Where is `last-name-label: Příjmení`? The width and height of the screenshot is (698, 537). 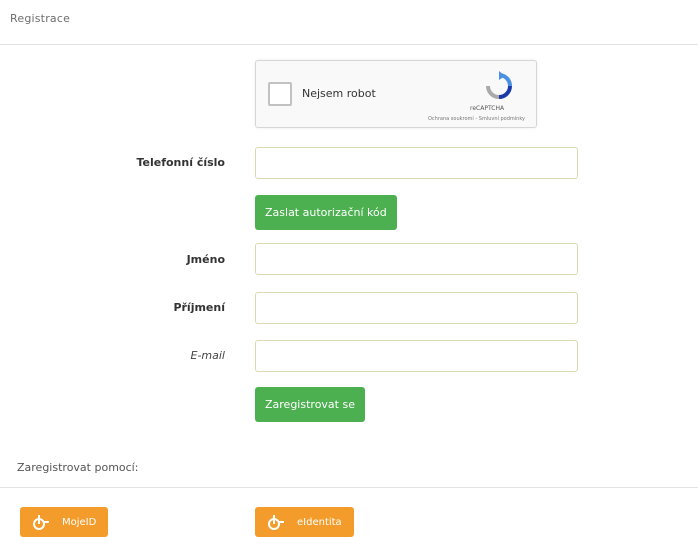
last-name-label: Příjmení is located at coordinates (199, 307).